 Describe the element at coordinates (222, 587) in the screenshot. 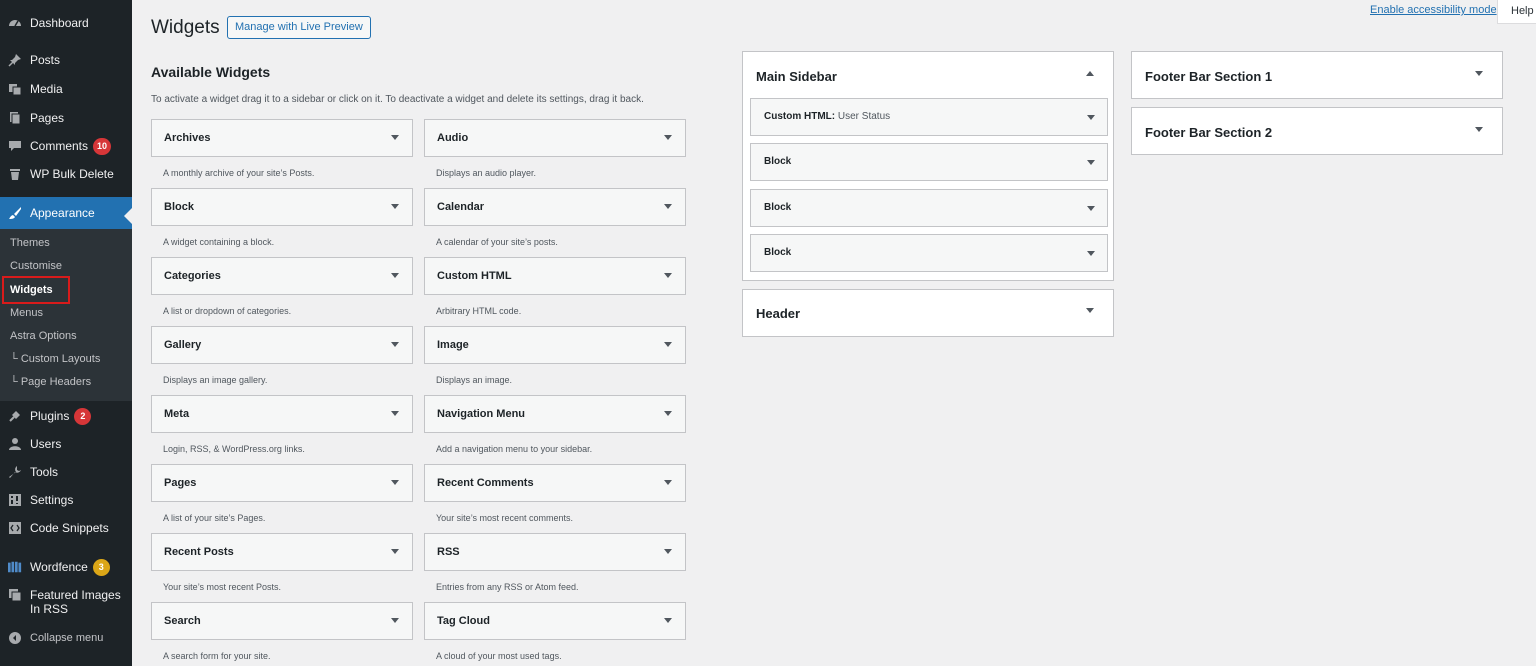

I see `widget-description: Your site’s most recent Posts.` at that location.